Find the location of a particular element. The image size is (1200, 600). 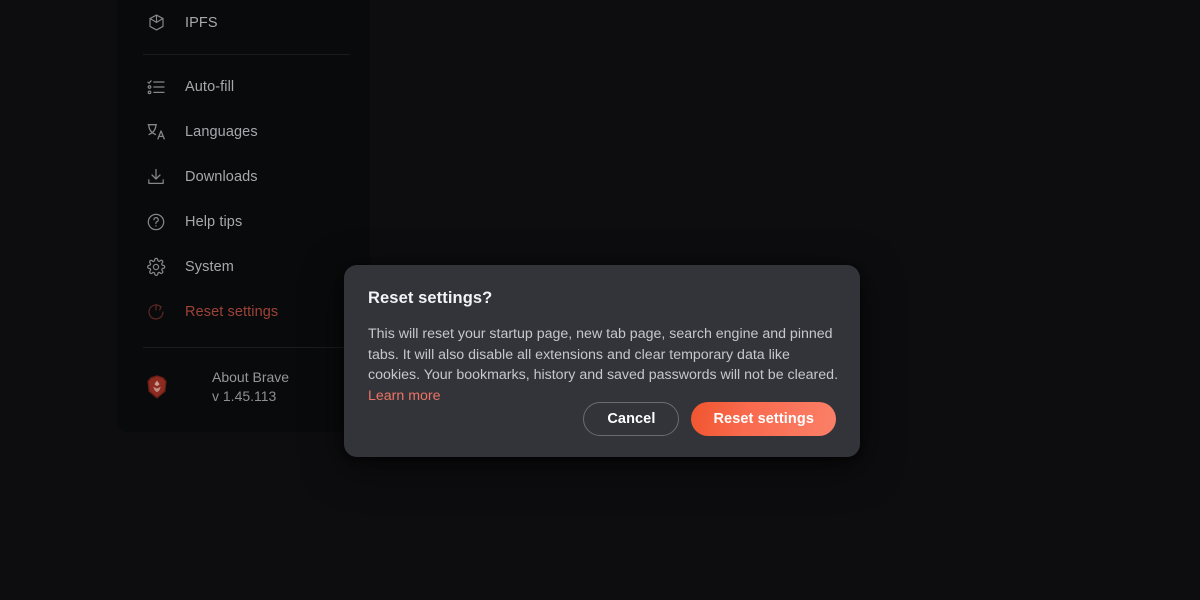

sidebar-item-help-tips: Help tips is located at coordinates (243, 221).